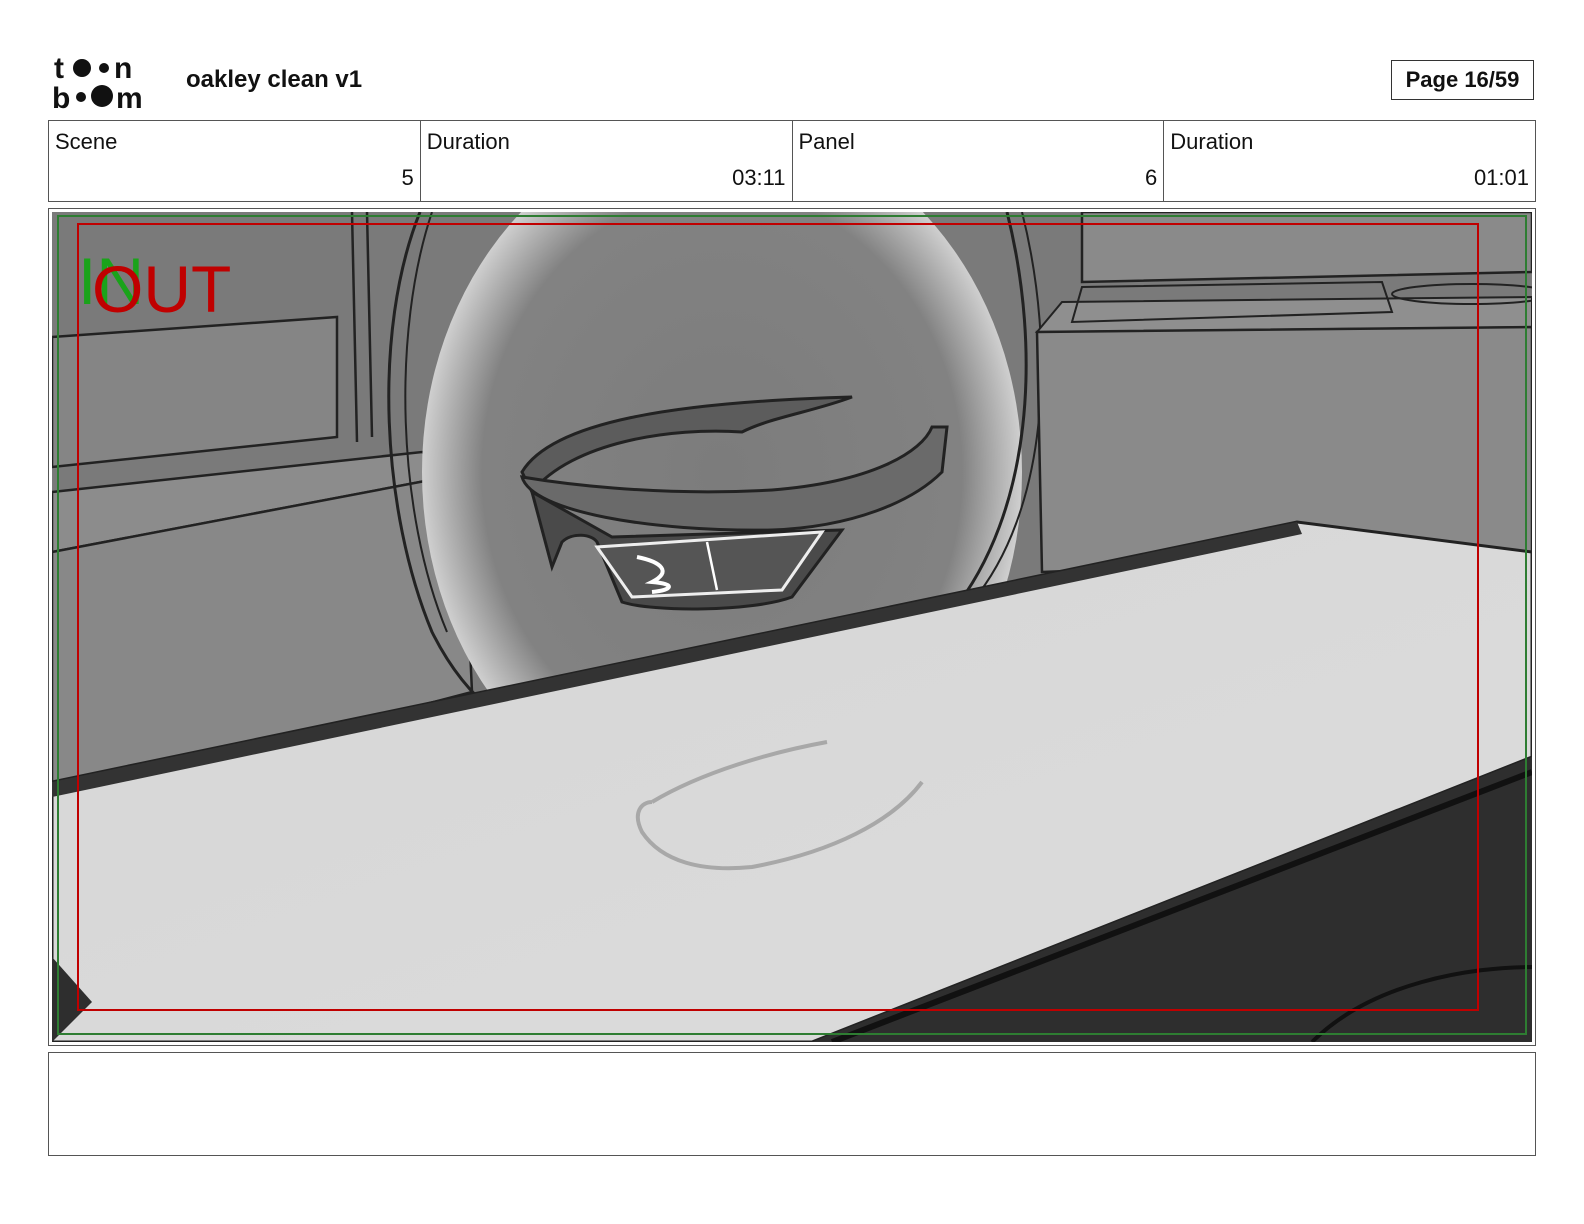 The height and width of the screenshot is (1224, 1584). Describe the element at coordinates (1462, 80) in the screenshot. I see `page-number: Page 16/59` at that location.